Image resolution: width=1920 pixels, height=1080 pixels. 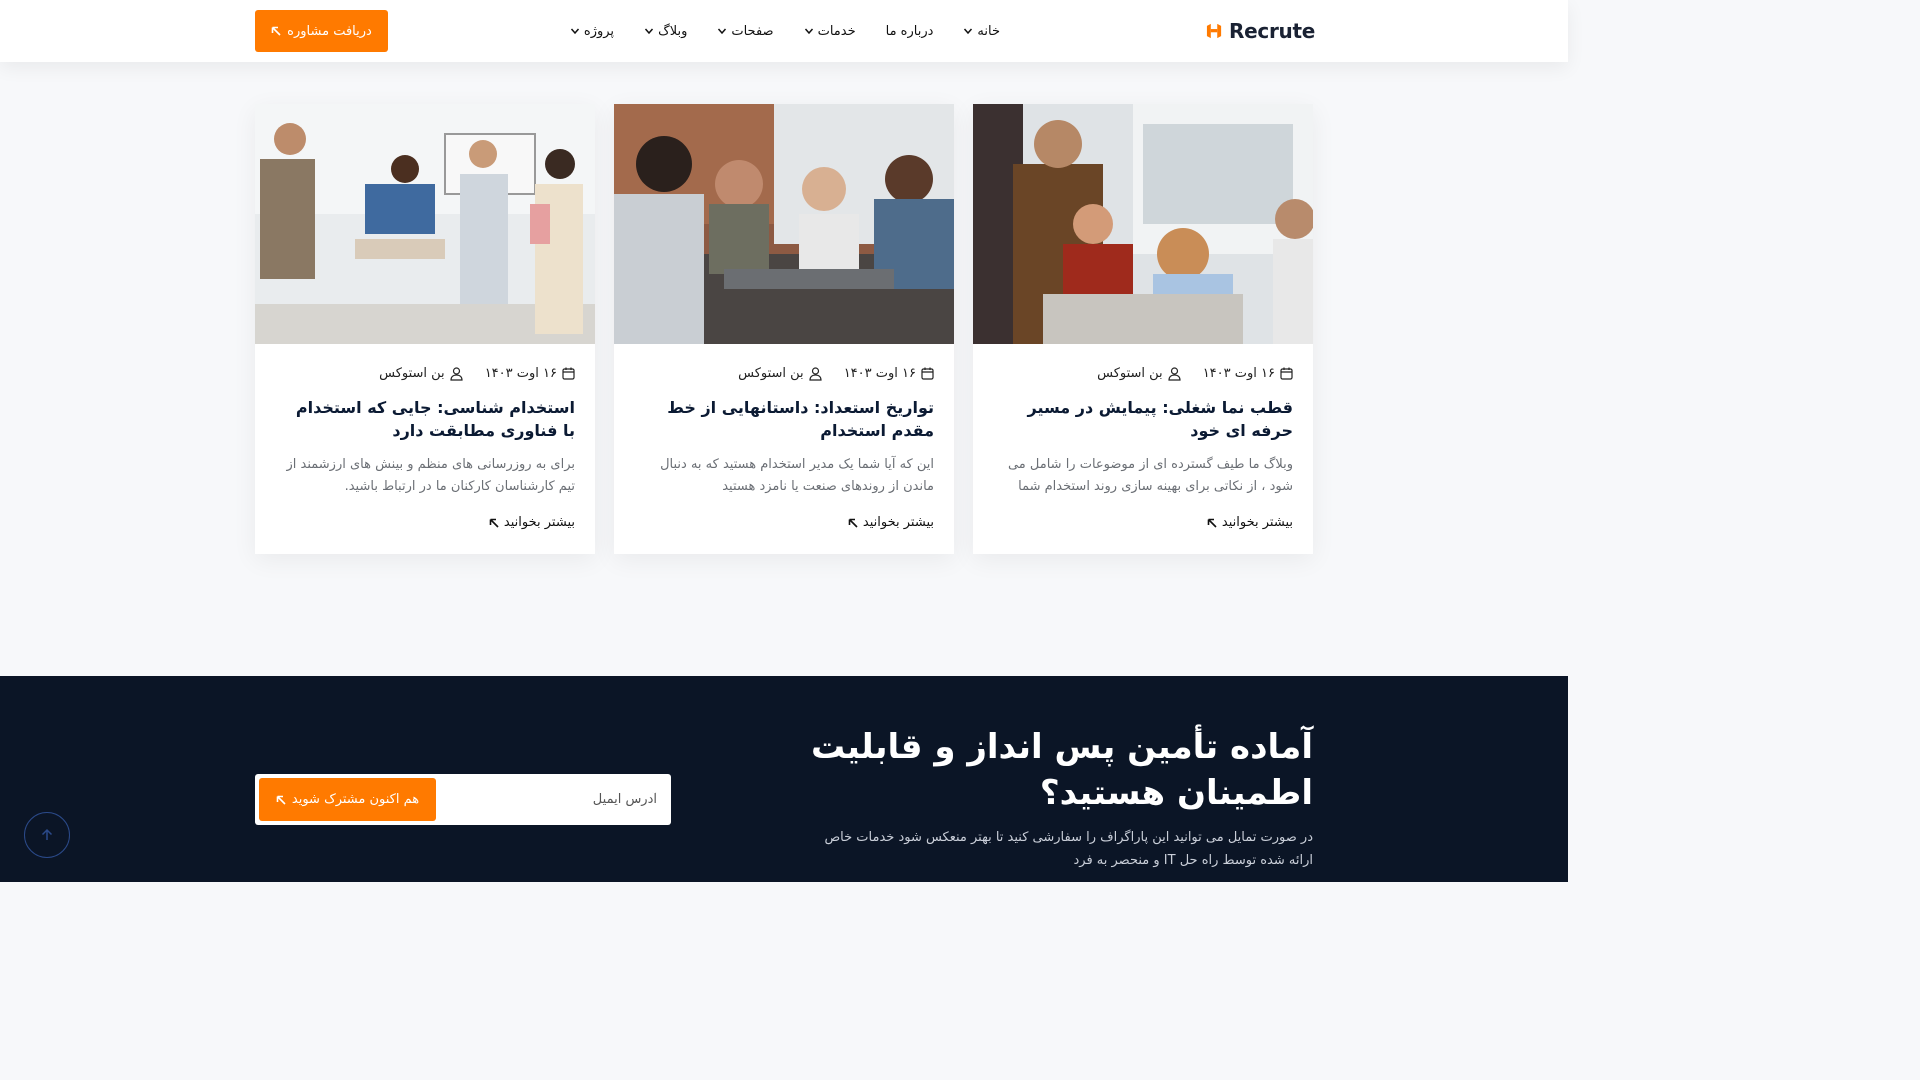 What do you see at coordinates (673, 31) in the screenshot?
I see `nav-label: وبلاگ` at bounding box center [673, 31].